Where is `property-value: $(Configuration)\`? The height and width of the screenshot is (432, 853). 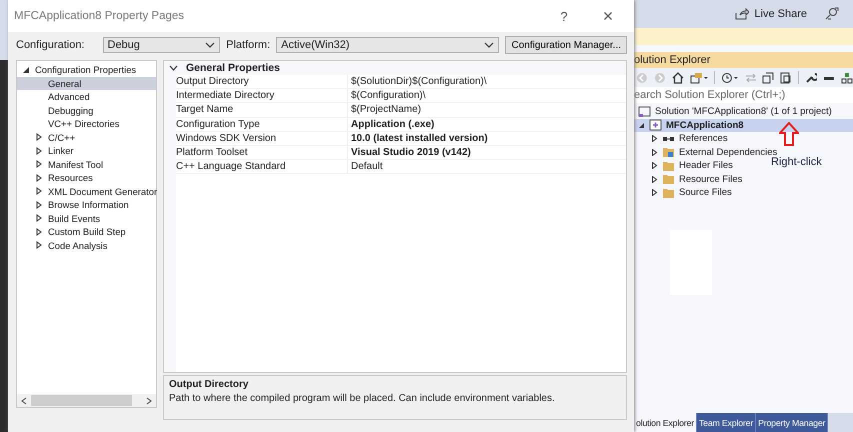
property-value: $(Configuration)\ is located at coordinates (387, 96).